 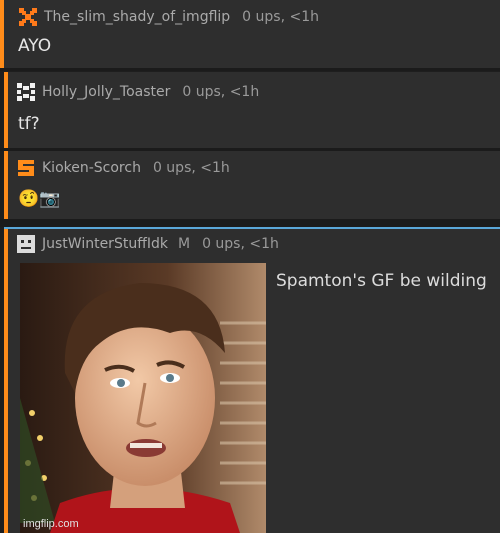 What do you see at coordinates (106, 92) in the screenshot?
I see `username: Holly_Jolly_Toaster` at bounding box center [106, 92].